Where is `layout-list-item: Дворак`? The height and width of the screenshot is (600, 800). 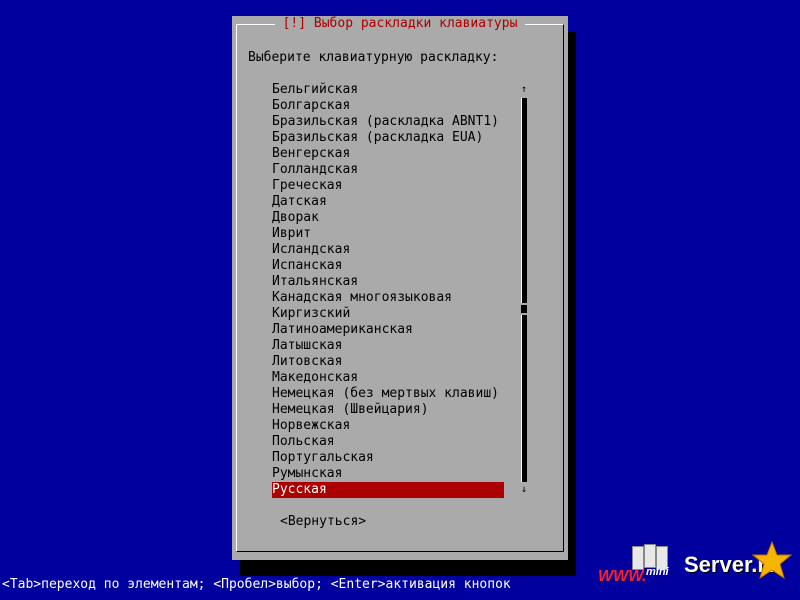 layout-list-item: Дворак is located at coordinates (388, 218).